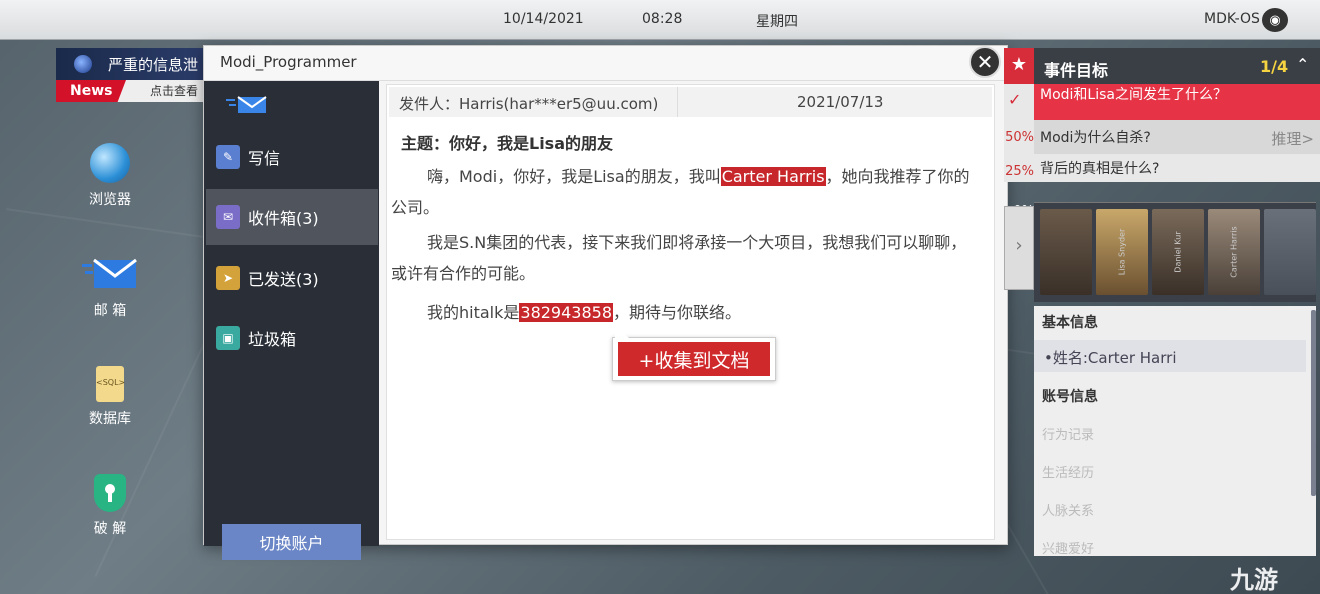 The height and width of the screenshot is (594, 1320). I want to click on objective-percent: 25%, so click(1019, 171).